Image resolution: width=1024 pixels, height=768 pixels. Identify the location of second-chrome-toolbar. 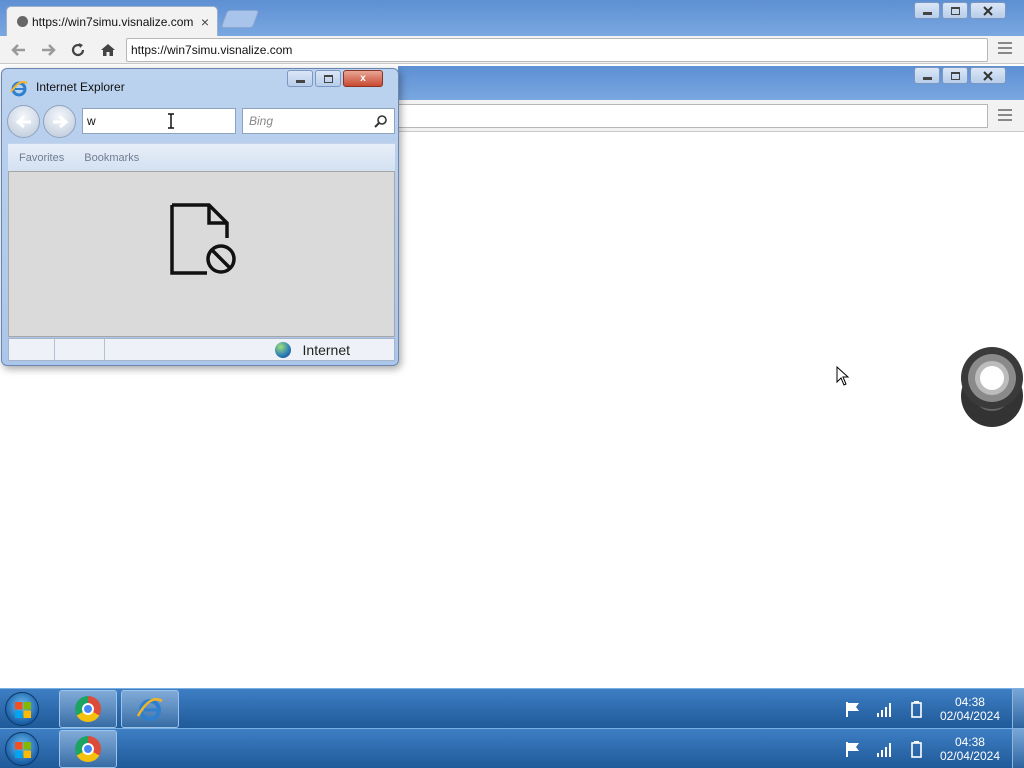
(711, 116).